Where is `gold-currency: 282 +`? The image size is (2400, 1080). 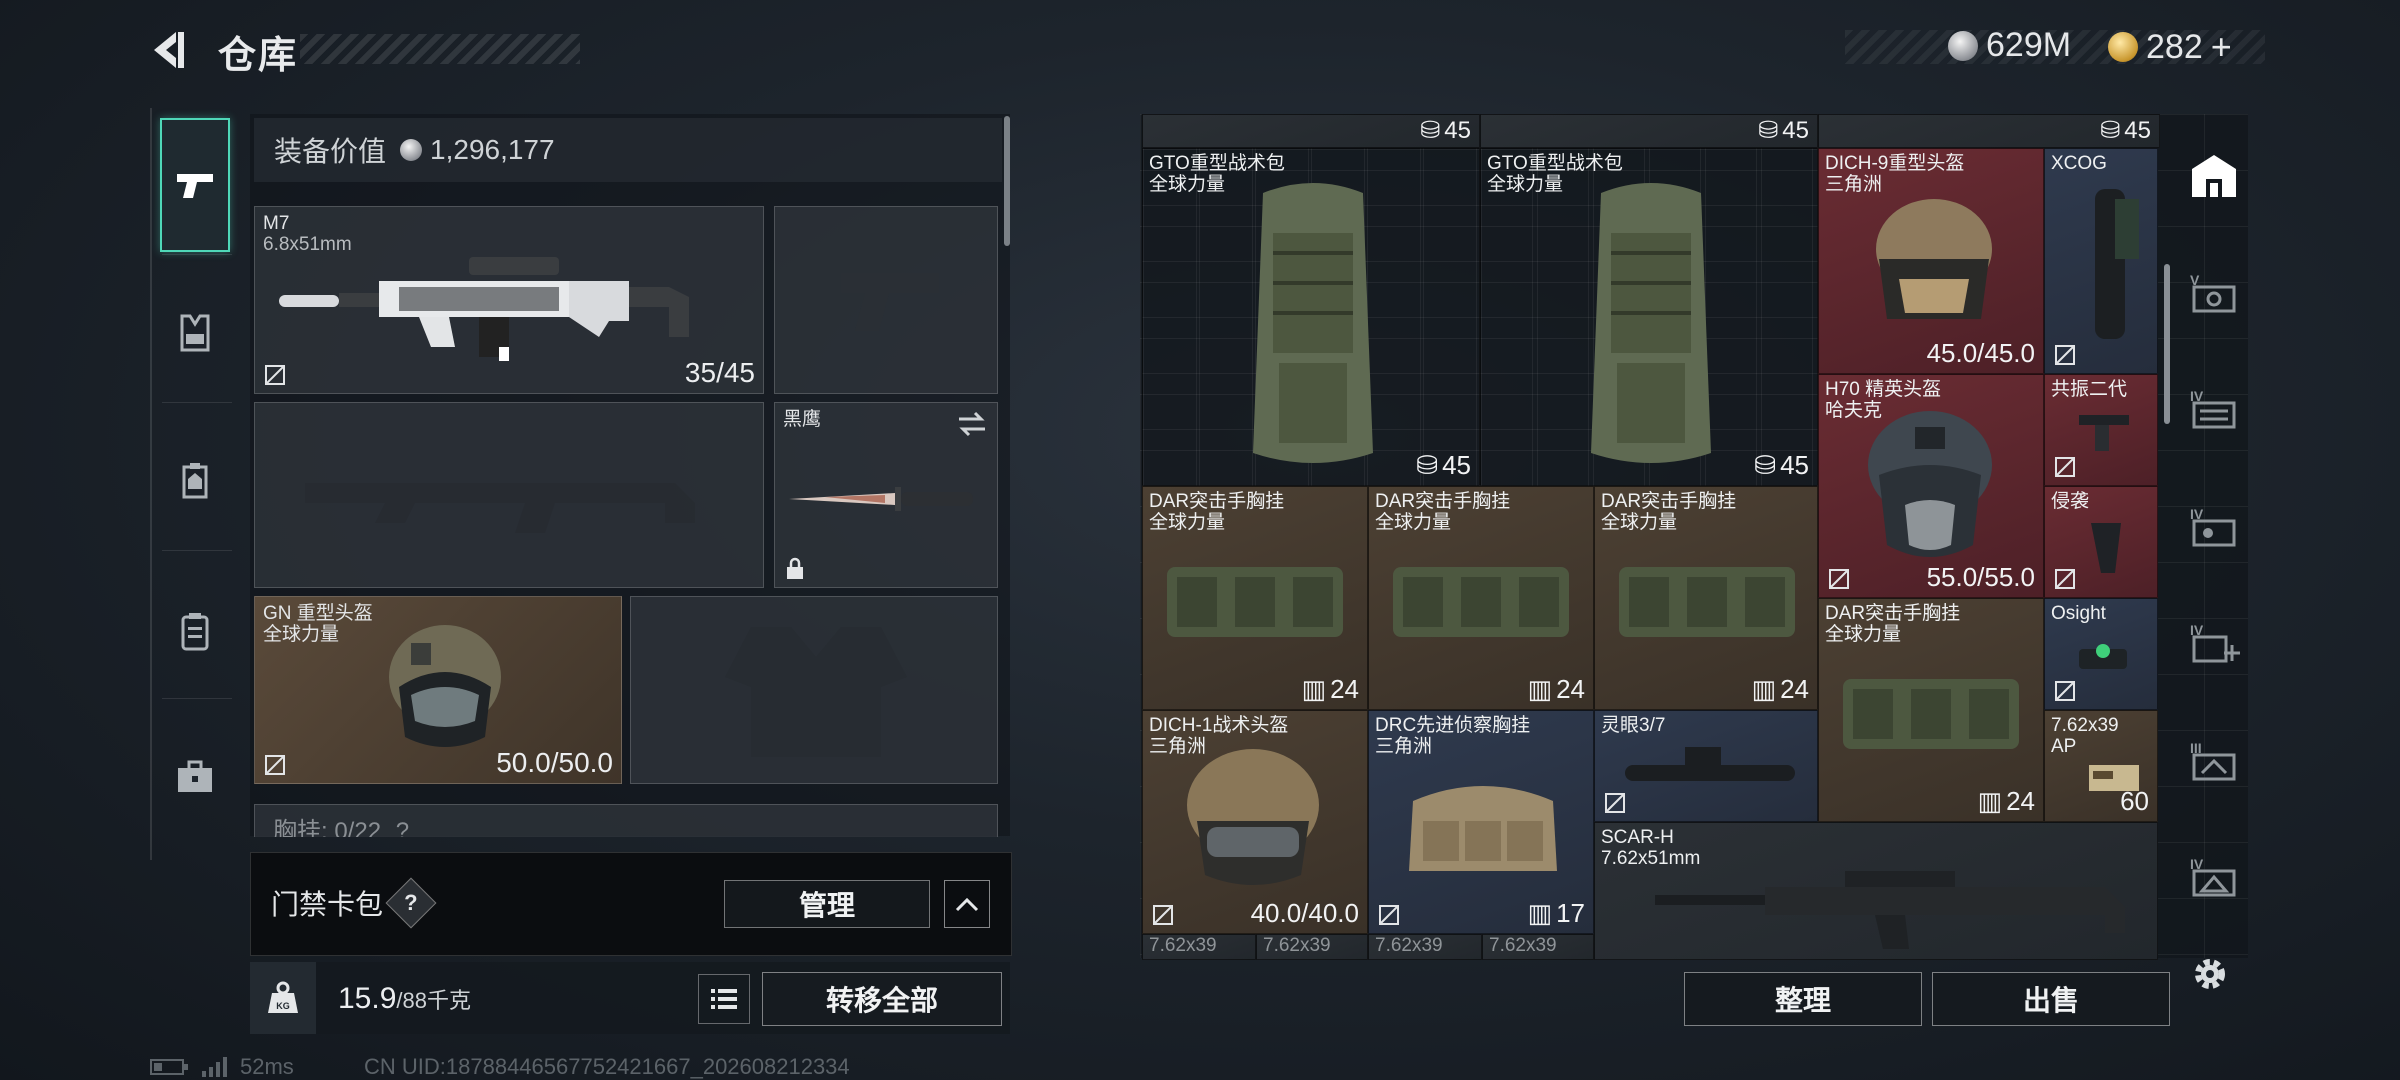
gold-currency: 282 + is located at coordinates (2170, 47).